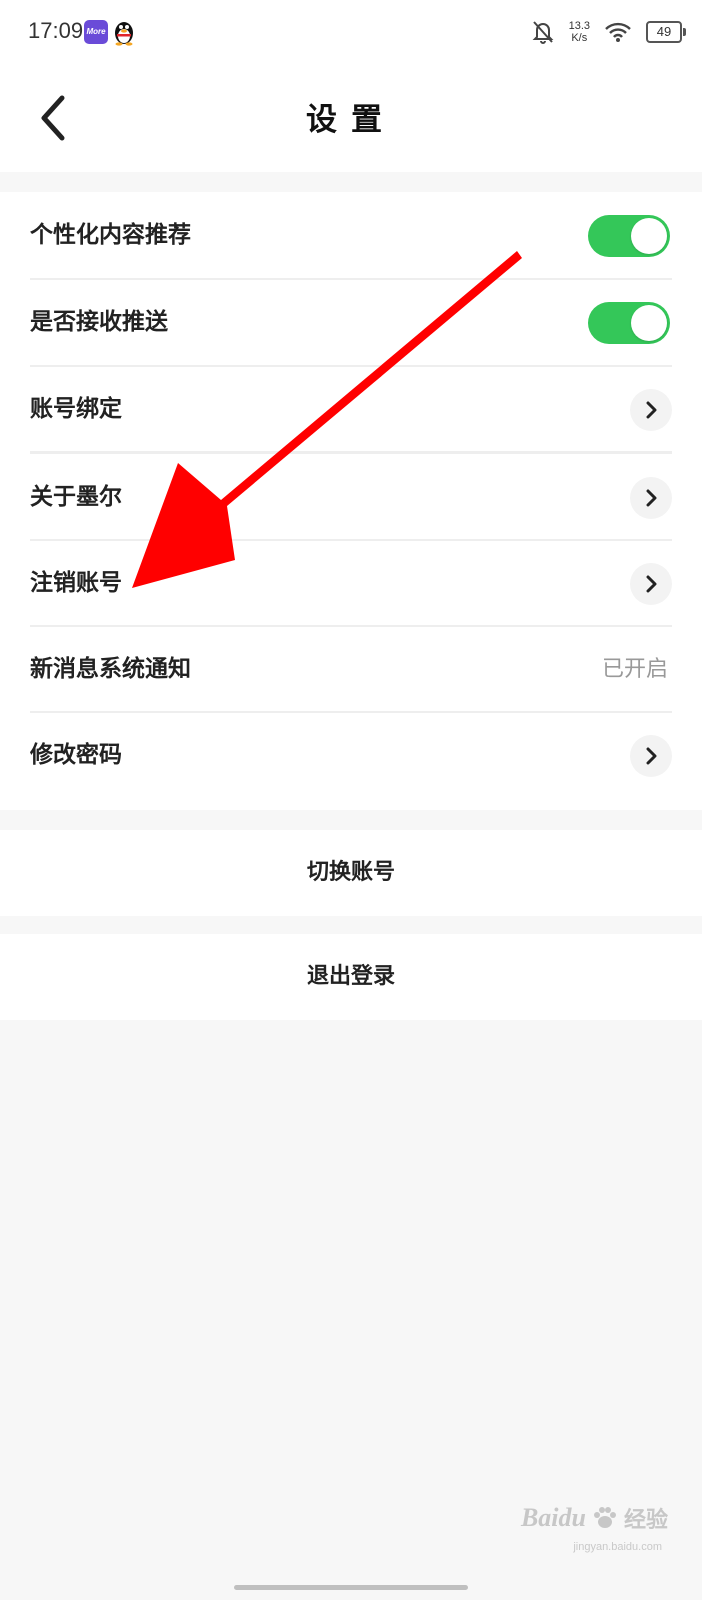  I want to click on setting-label: 账号绑定, so click(76, 409).